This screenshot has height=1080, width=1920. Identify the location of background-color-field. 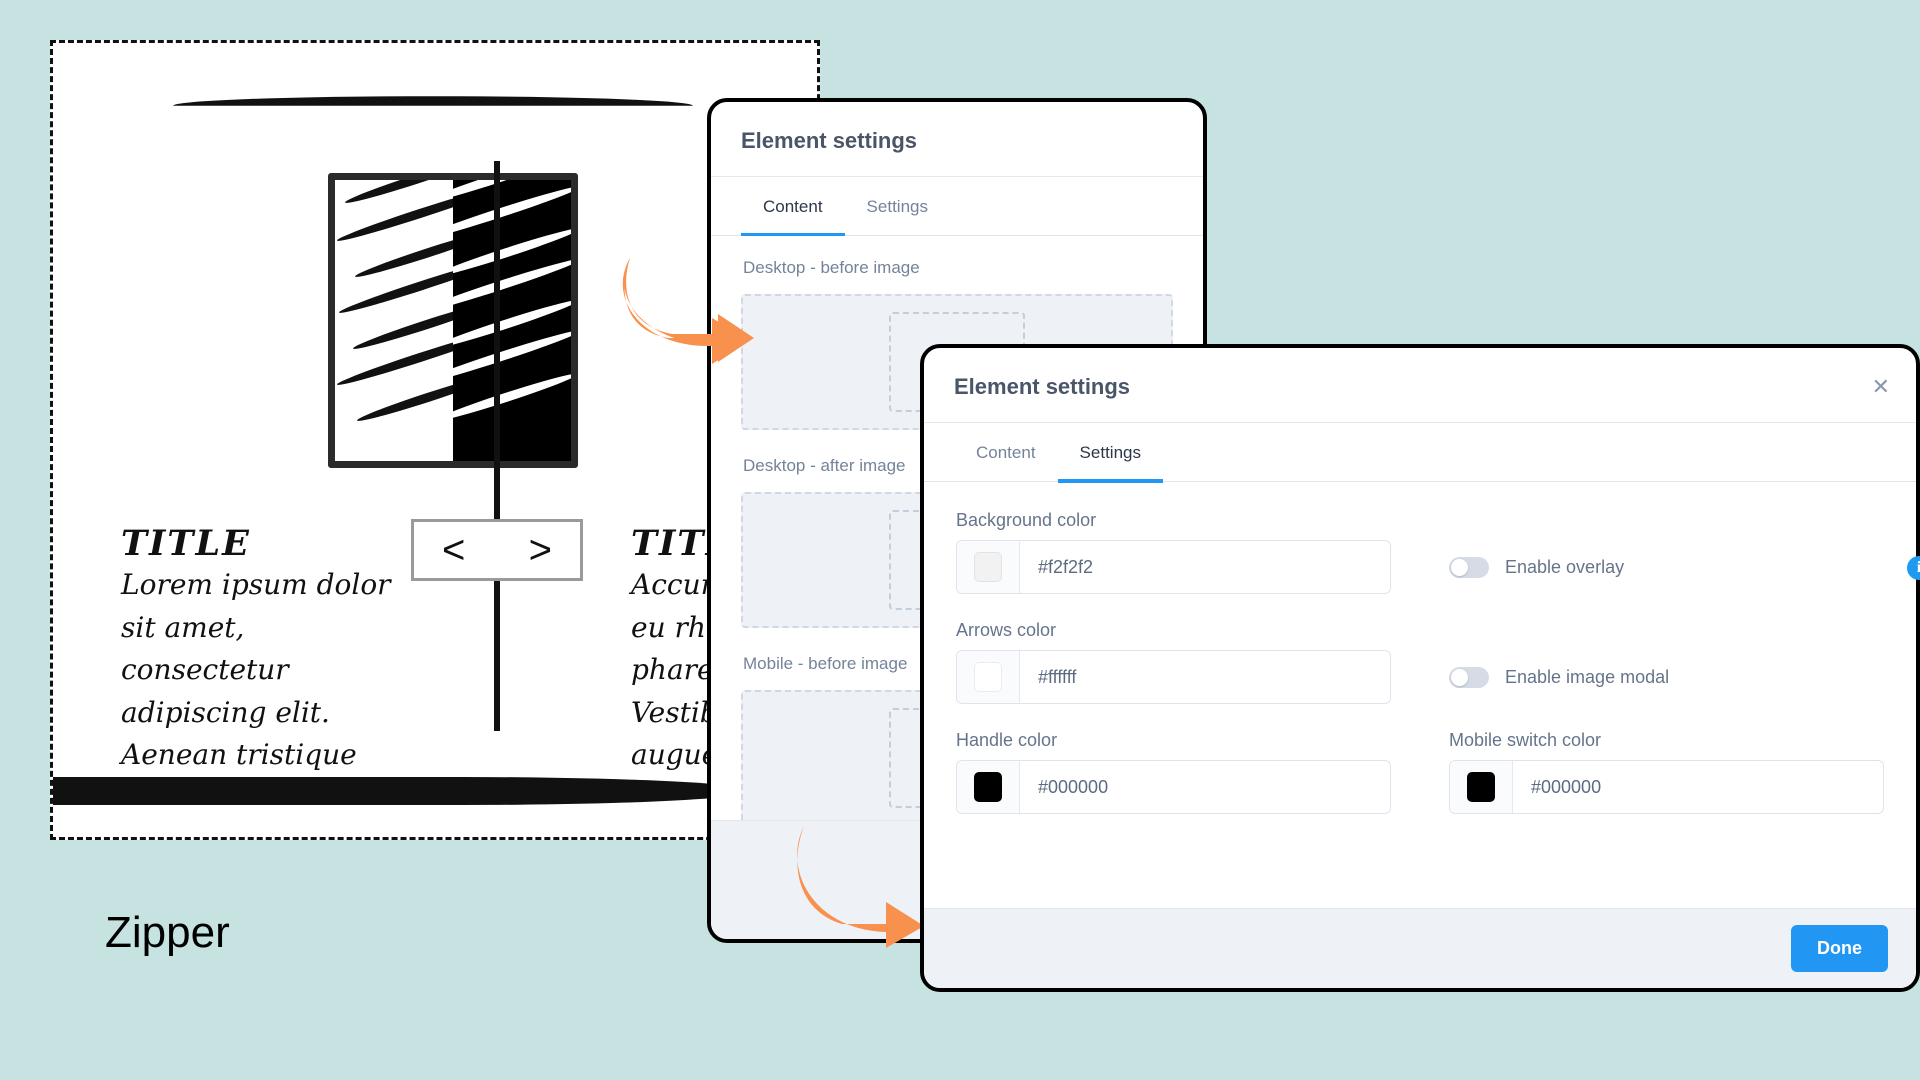
(1173, 567).